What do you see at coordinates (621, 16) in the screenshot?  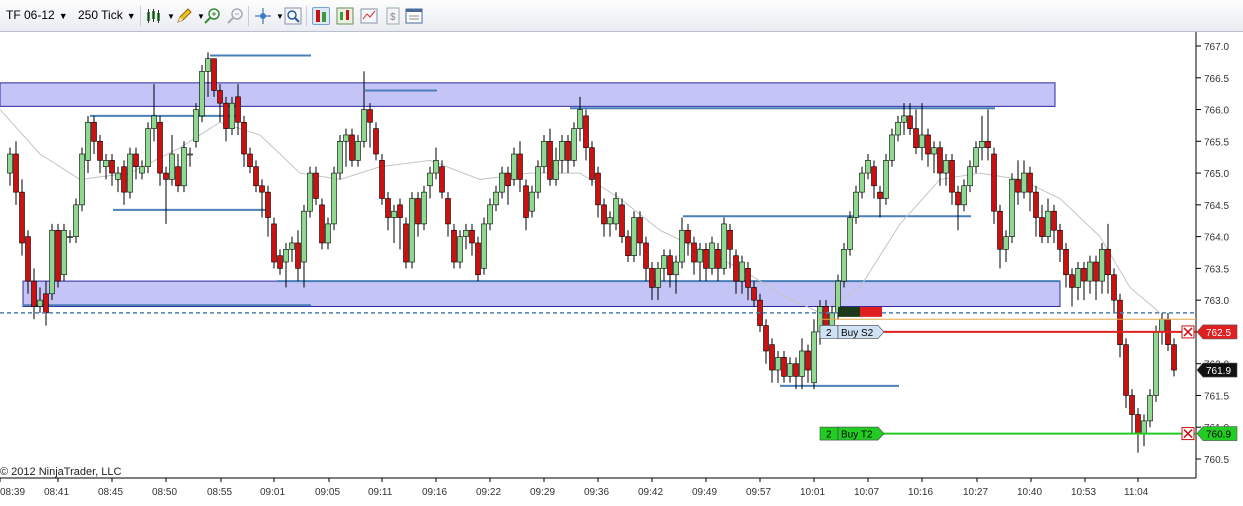 I see `chart-toolbar: TF 06-12 ▼ 250 Tick ▼ ▼ ▼ ▼ $` at bounding box center [621, 16].